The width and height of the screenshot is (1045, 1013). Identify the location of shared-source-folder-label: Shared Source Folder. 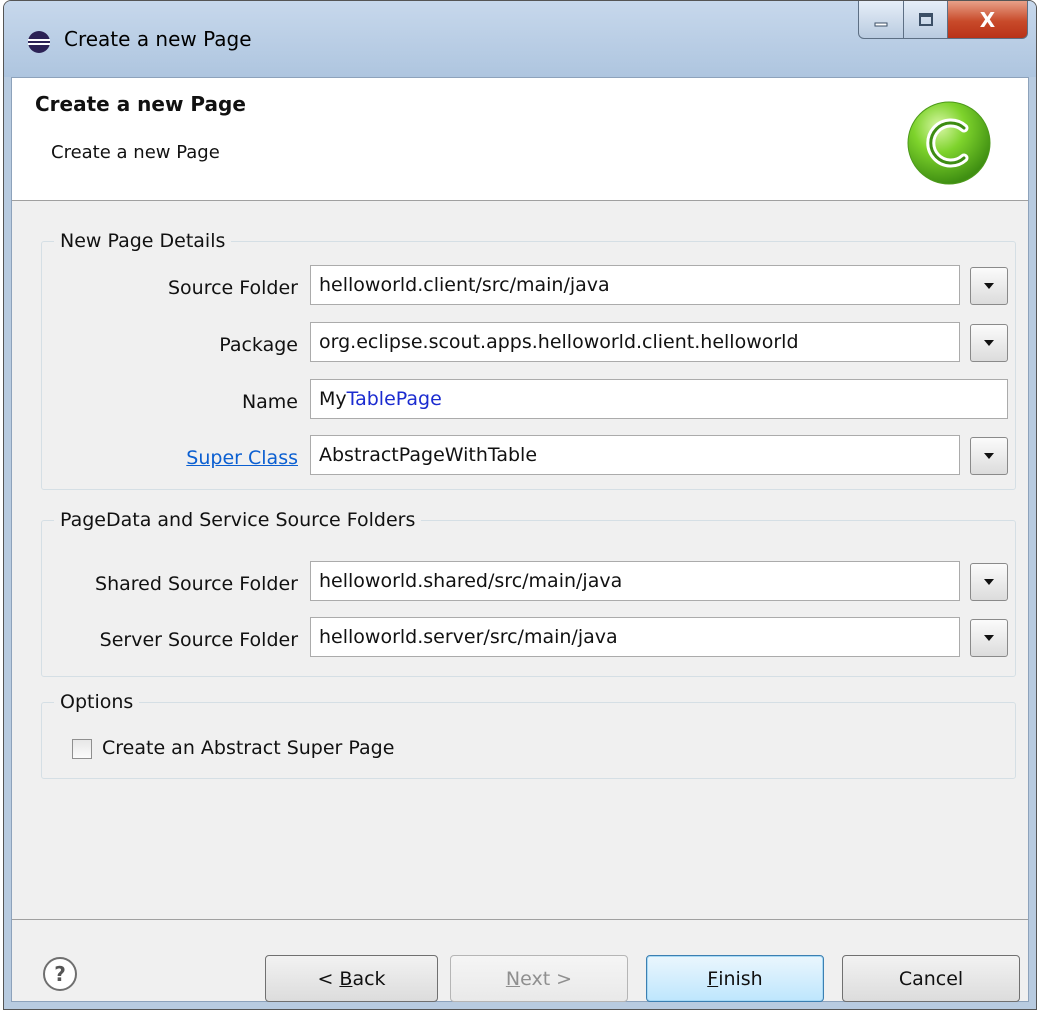
(196, 584).